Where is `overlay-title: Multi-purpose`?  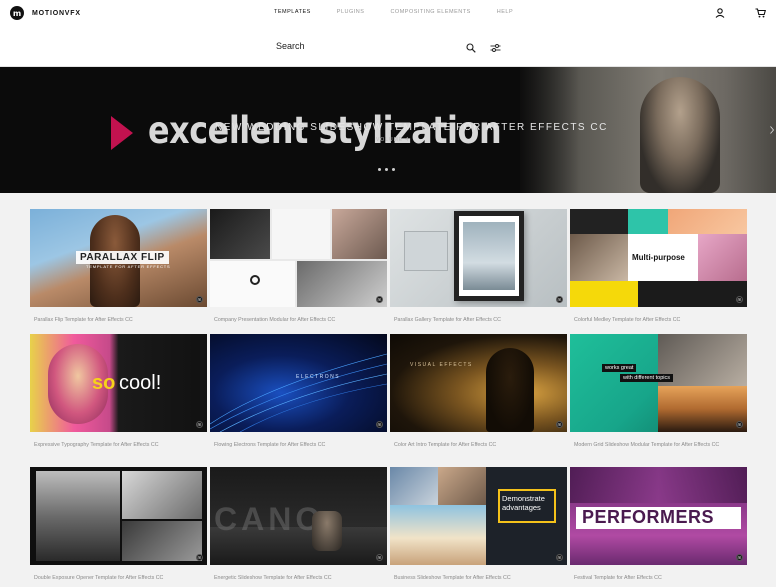
overlay-title: Multi-purpose is located at coordinates (658, 257).